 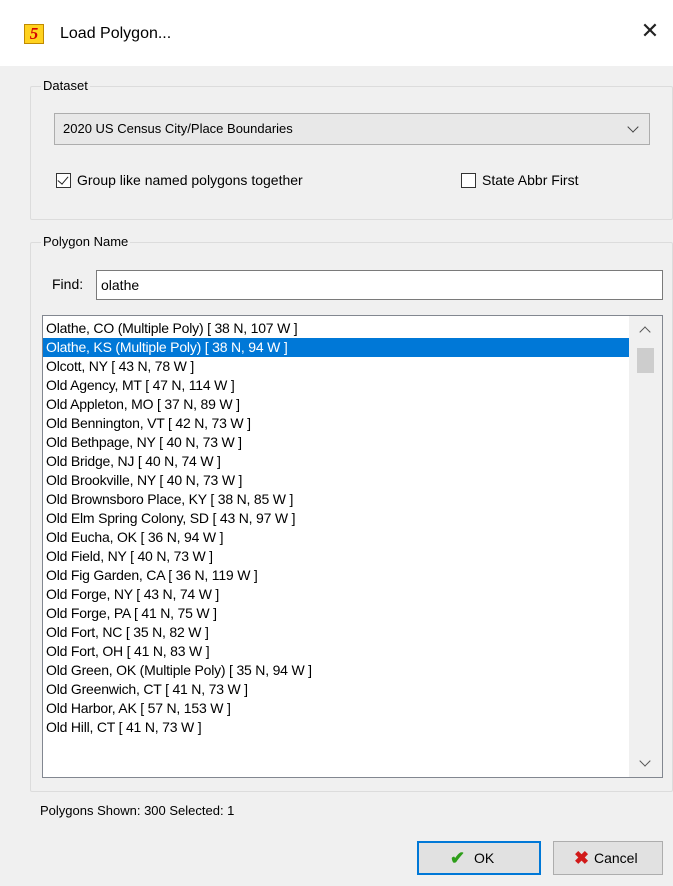 I want to click on list-item: Old Bridge, NJ [ 40 N, 74 W ], so click(x=336, y=461).